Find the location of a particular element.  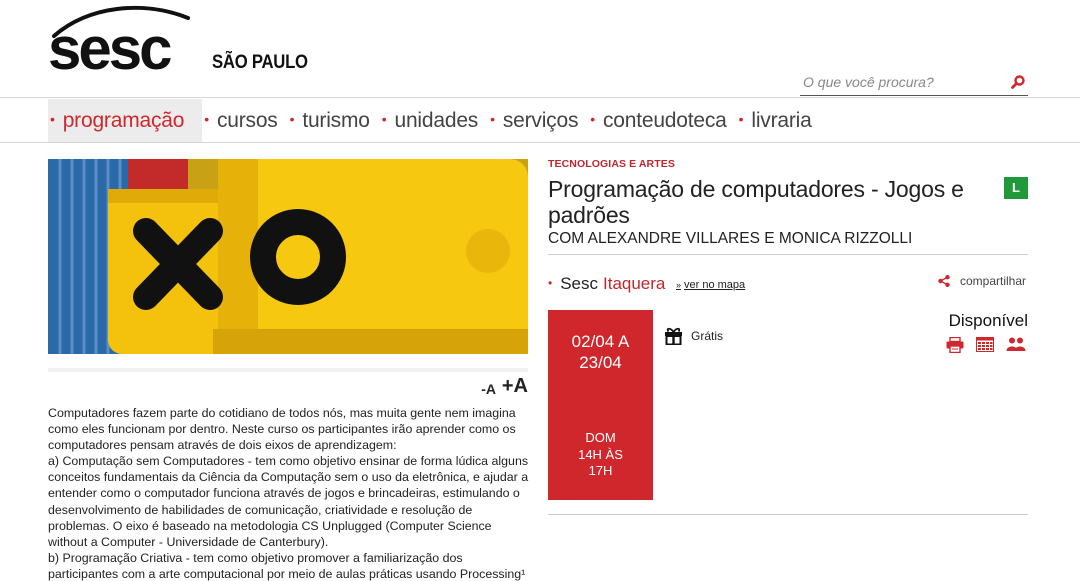

share-icon is located at coordinates (944, 281).